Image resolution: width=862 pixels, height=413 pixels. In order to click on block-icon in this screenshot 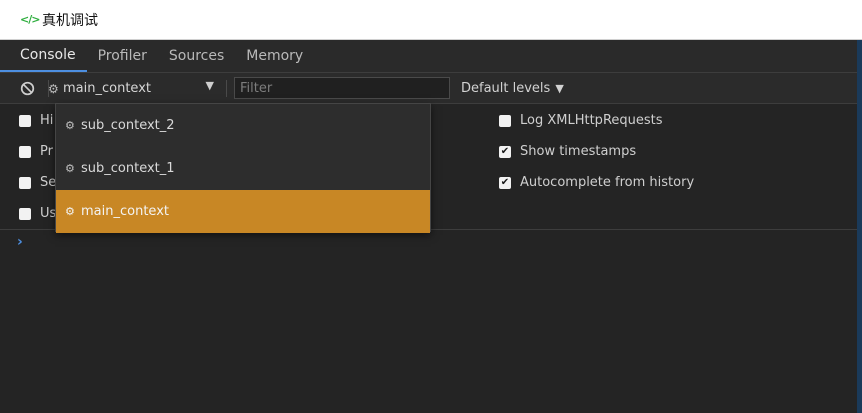, I will do `click(27, 88)`.